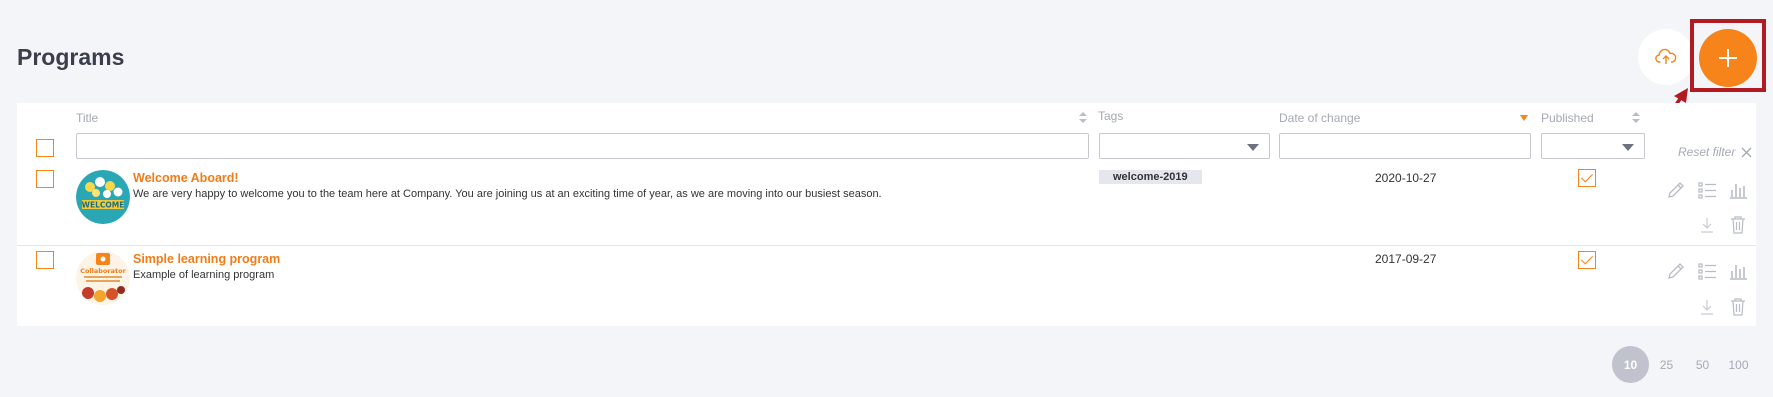 This screenshot has width=1773, height=397. Describe the element at coordinates (1567, 118) in the screenshot. I see `column-header-published: Published` at that location.